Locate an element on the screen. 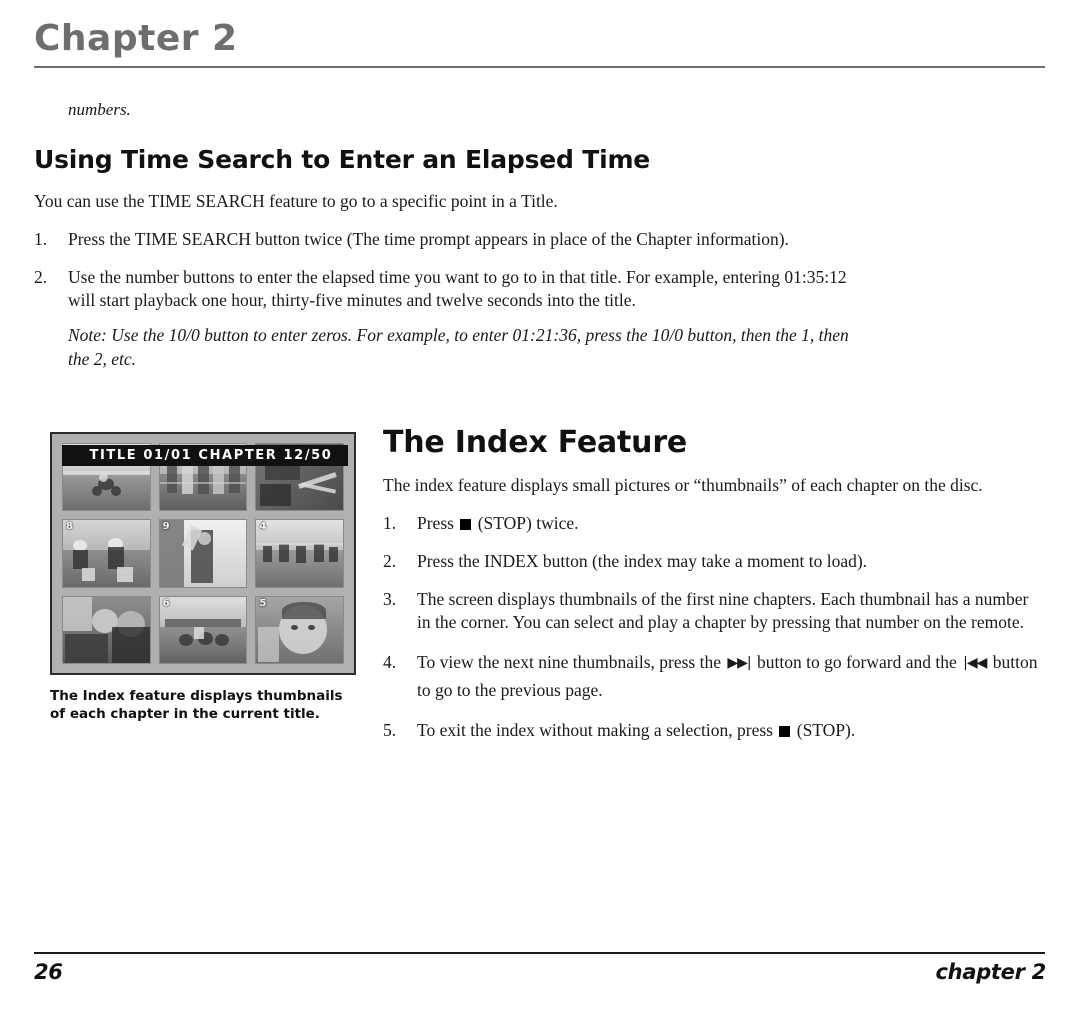  footer-divider is located at coordinates (539, 953).